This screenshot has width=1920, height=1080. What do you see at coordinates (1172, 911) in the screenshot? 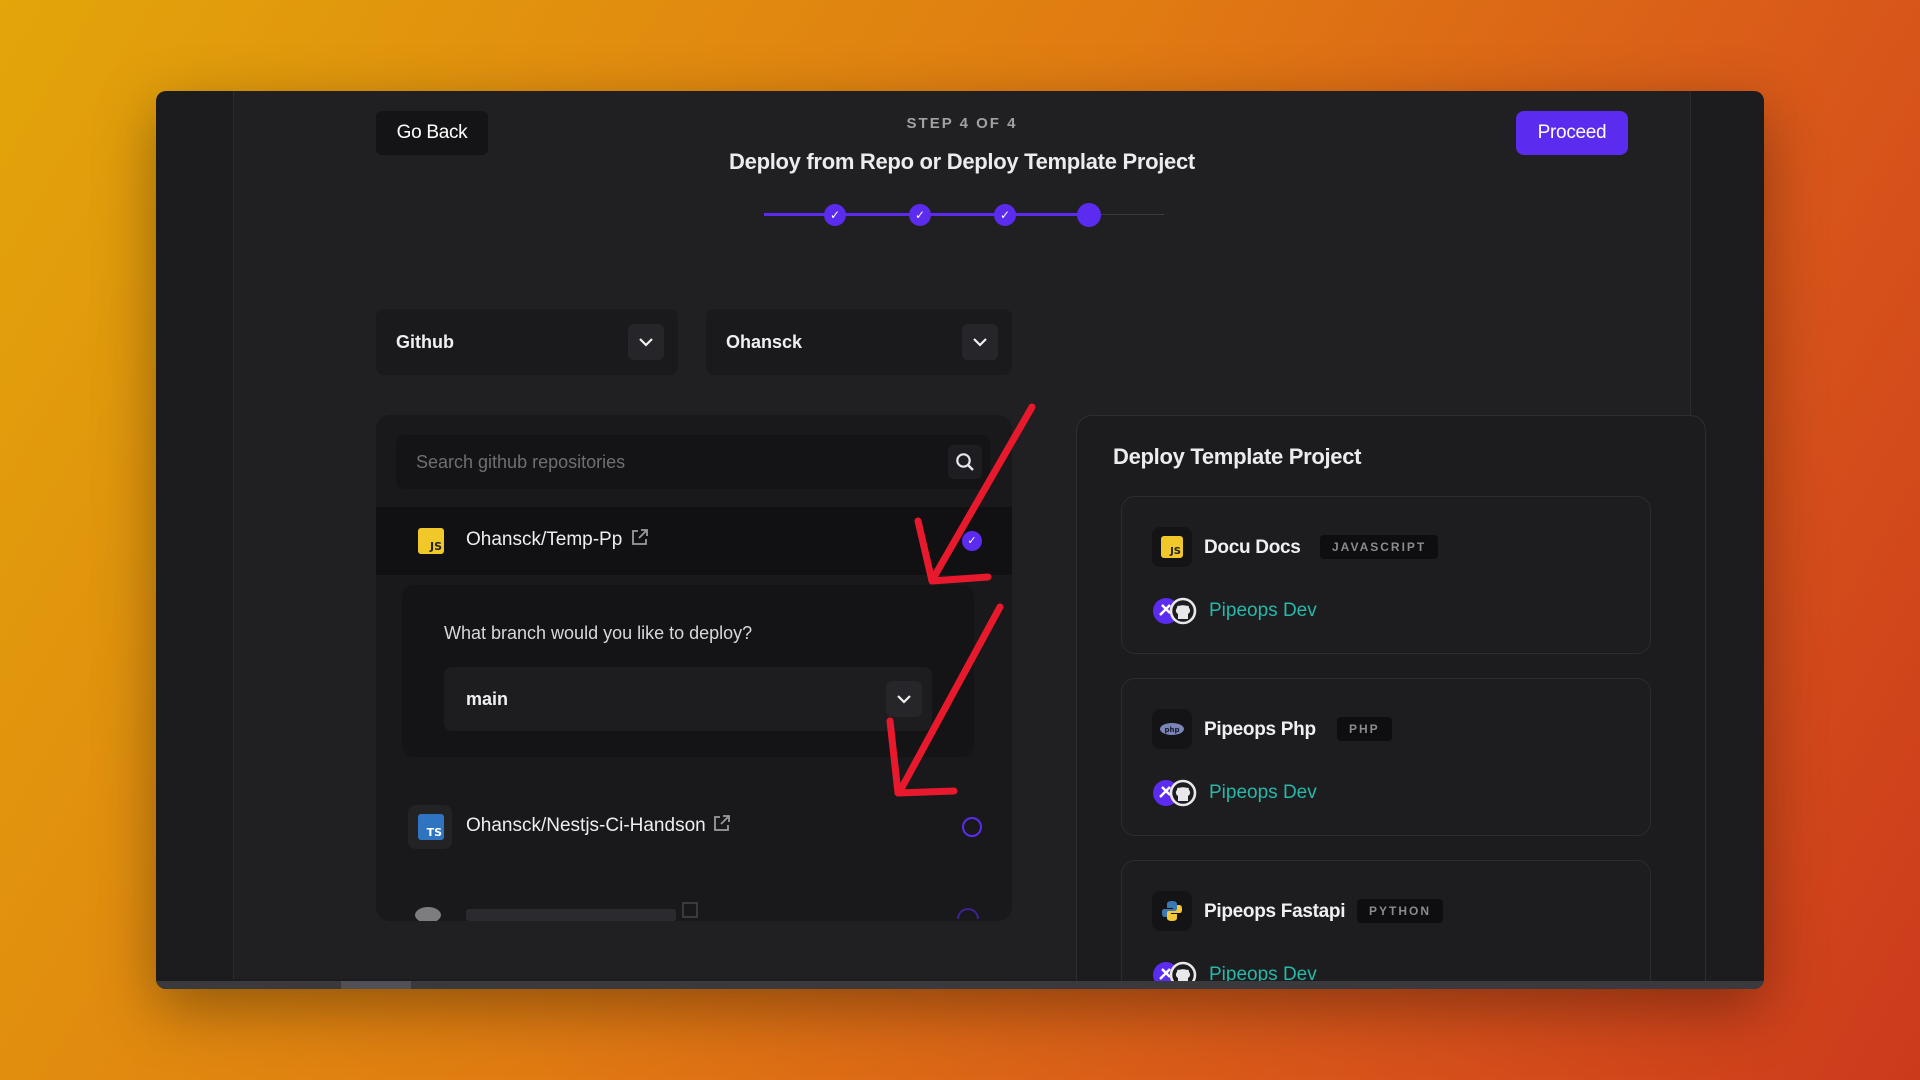
I see `python-icon` at bounding box center [1172, 911].